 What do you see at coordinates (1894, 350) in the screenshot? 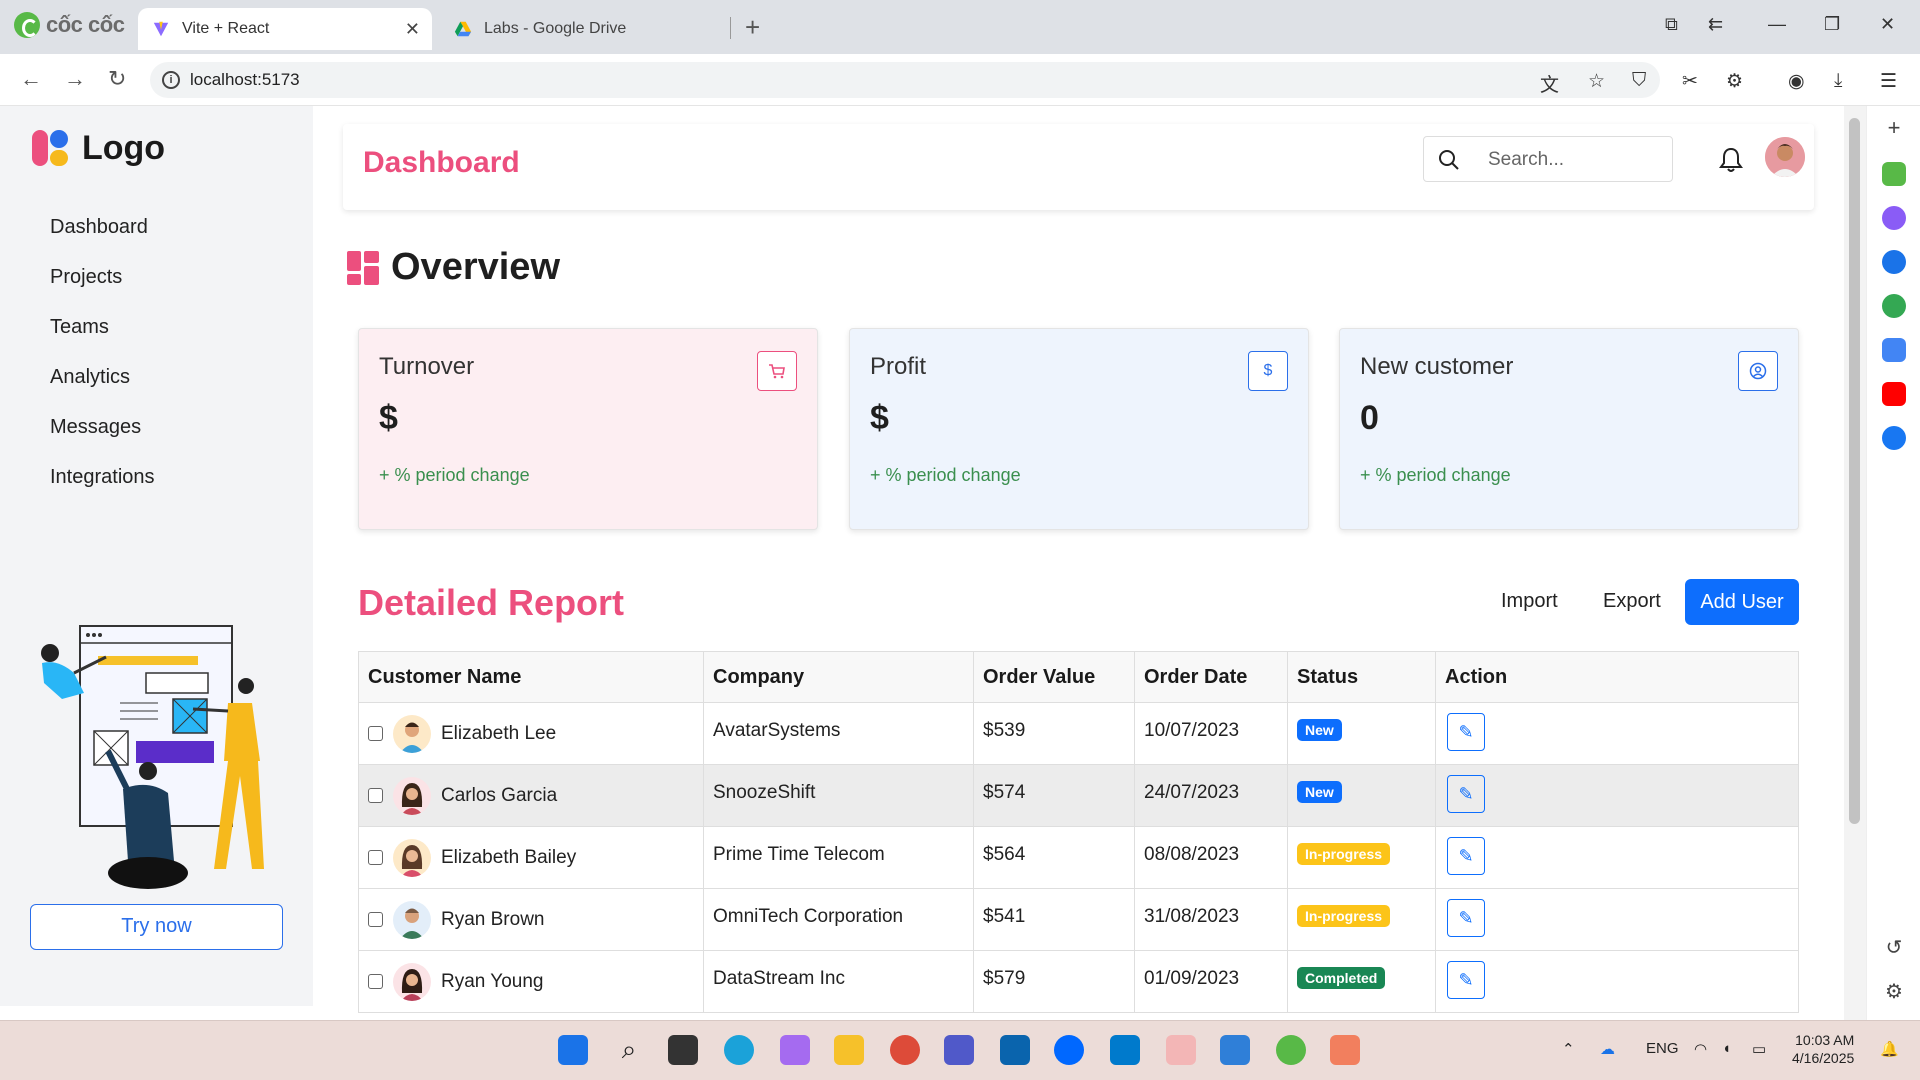
I see `google-translate-icon` at bounding box center [1894, 350].